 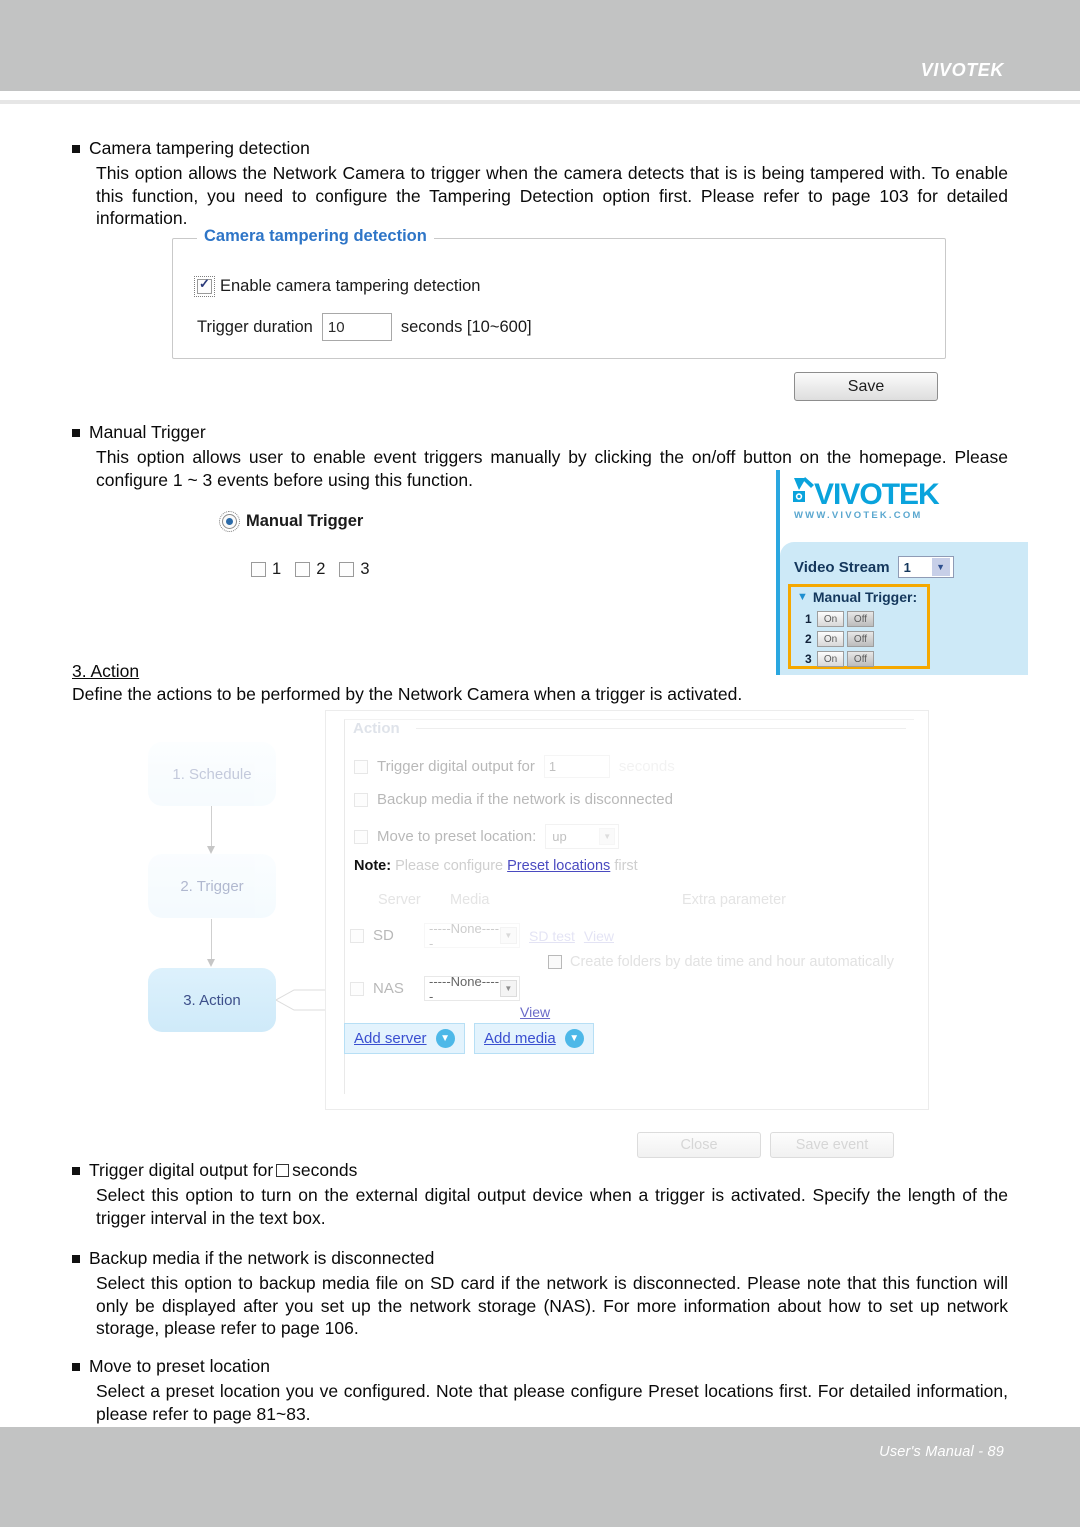 What do you see at coordinates (865, 597) in the screenshot?
I see `panel-manual-trigger-label: Manual Trigger:` at bounding box center [865, 597].